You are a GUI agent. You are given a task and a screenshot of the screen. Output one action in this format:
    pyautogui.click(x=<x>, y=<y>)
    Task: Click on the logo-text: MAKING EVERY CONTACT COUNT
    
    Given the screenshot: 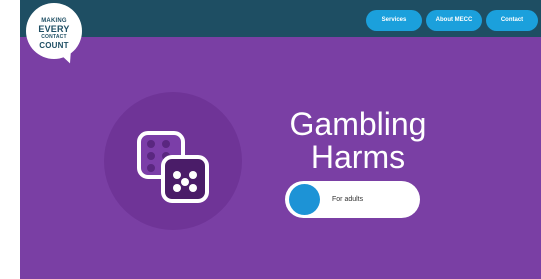 What is the action you would take?
    pyautogui.click(x=54, y=34)
    